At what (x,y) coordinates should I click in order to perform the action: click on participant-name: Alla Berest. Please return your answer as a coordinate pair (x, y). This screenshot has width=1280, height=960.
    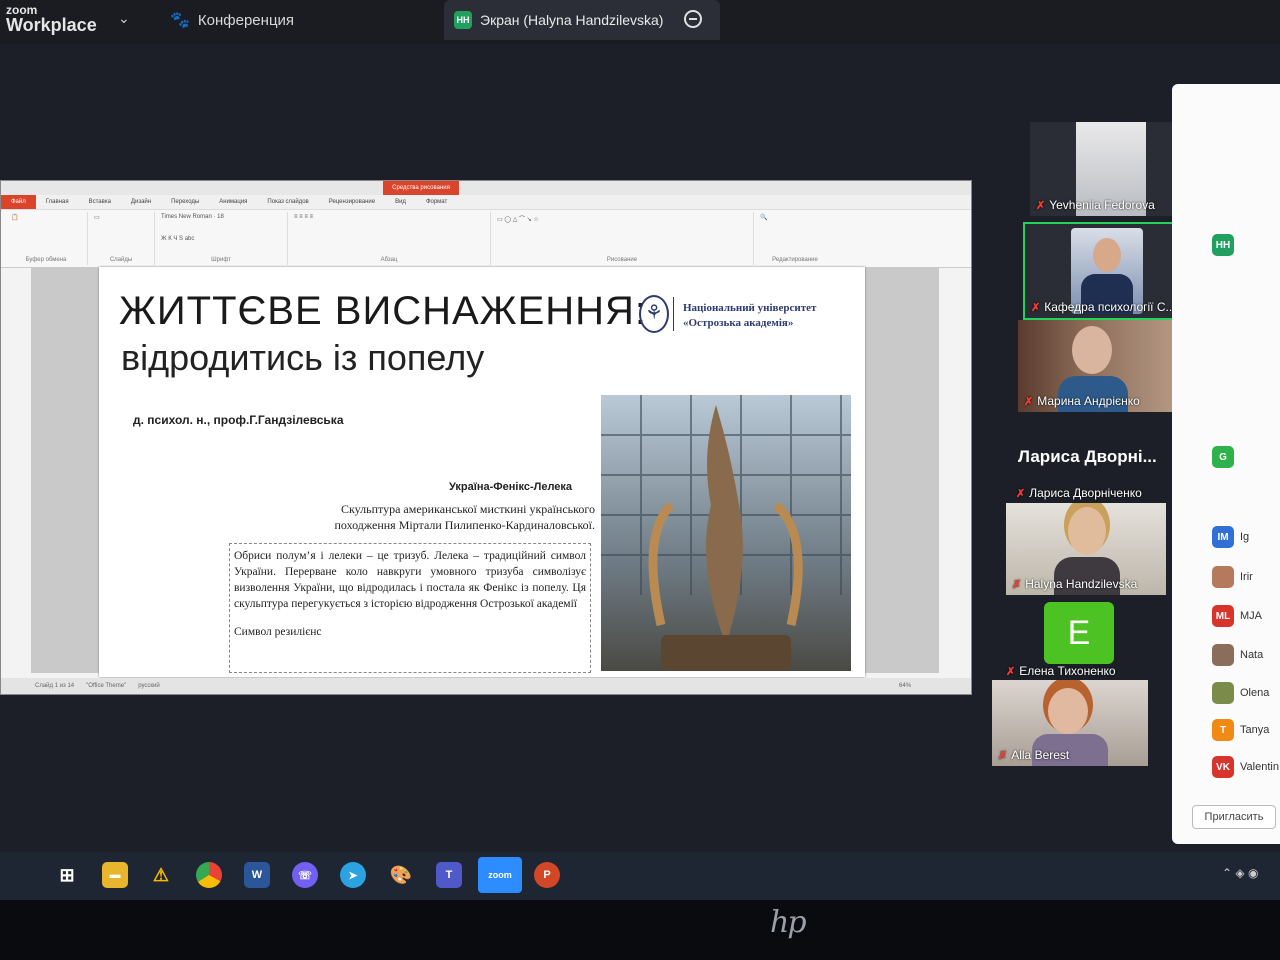
    Looking at the image, I should click on (1040, 755).